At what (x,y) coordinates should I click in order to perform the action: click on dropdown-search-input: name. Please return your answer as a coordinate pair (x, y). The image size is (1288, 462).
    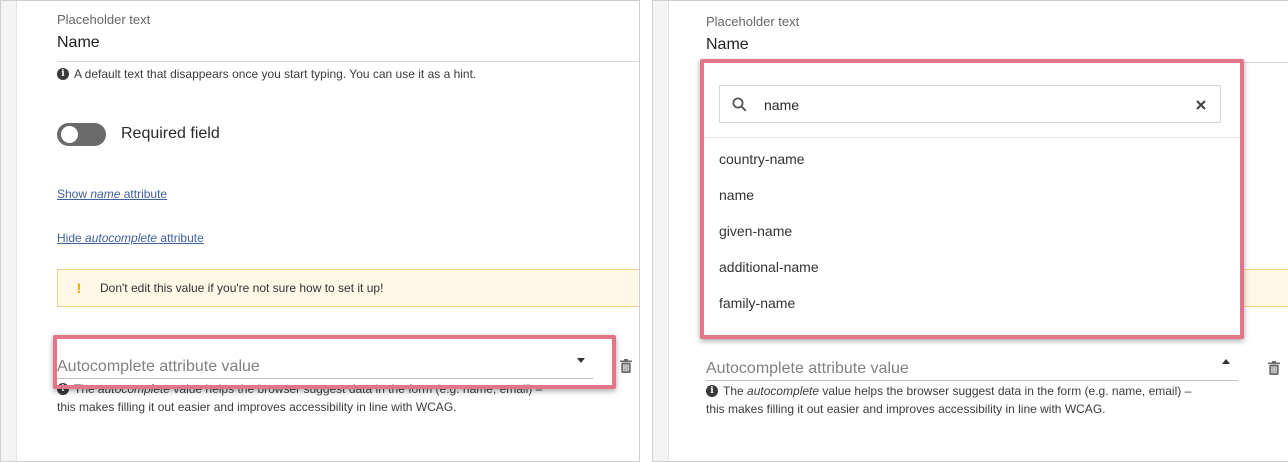
    Looking at the image, I should click on (781, 105).